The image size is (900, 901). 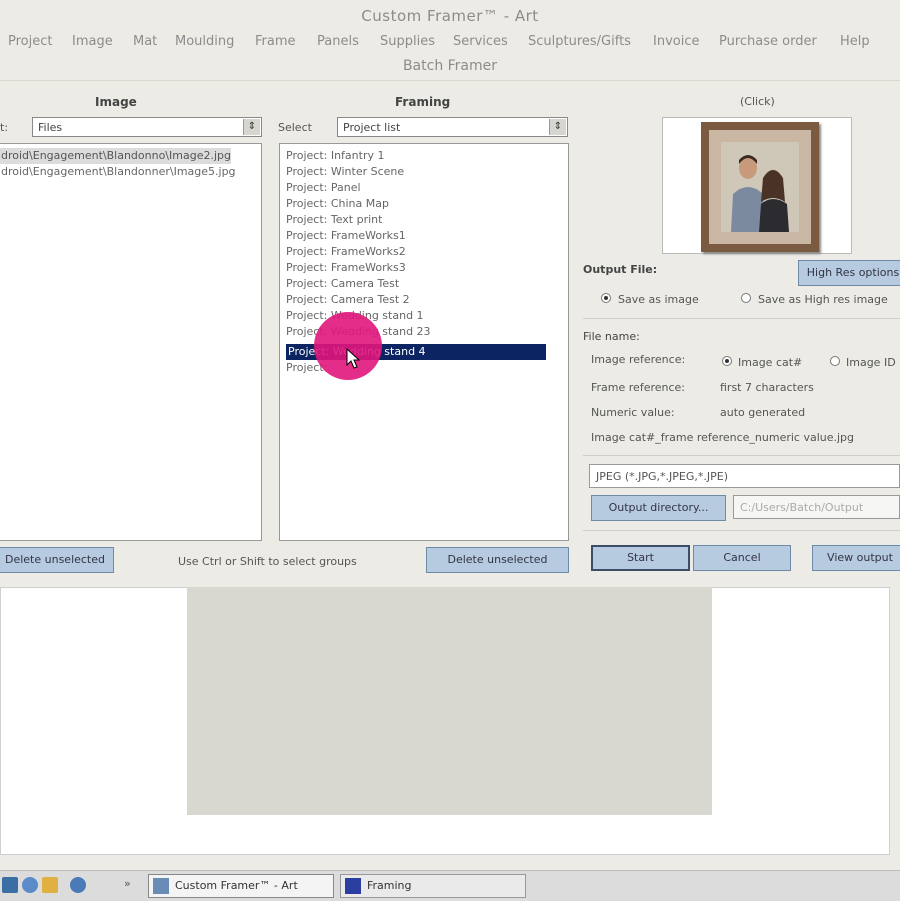 I want to click on image-select-label: t:, so click(x=4, y=127).